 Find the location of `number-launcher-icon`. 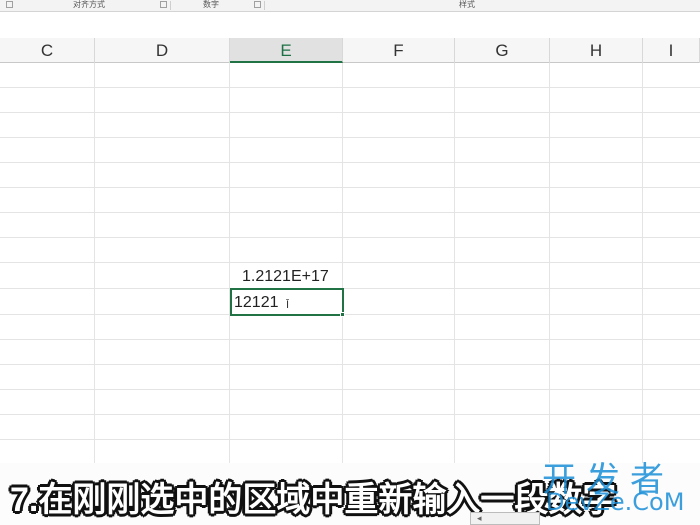

number-launcher-icon is located at coordinates (257, 4).